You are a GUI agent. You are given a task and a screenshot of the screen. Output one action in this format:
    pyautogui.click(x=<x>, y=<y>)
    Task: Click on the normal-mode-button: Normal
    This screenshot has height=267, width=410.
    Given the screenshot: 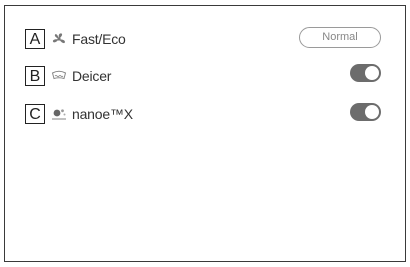 What is the action you would take?
    pyautogui.click(x=340, y=37)
    